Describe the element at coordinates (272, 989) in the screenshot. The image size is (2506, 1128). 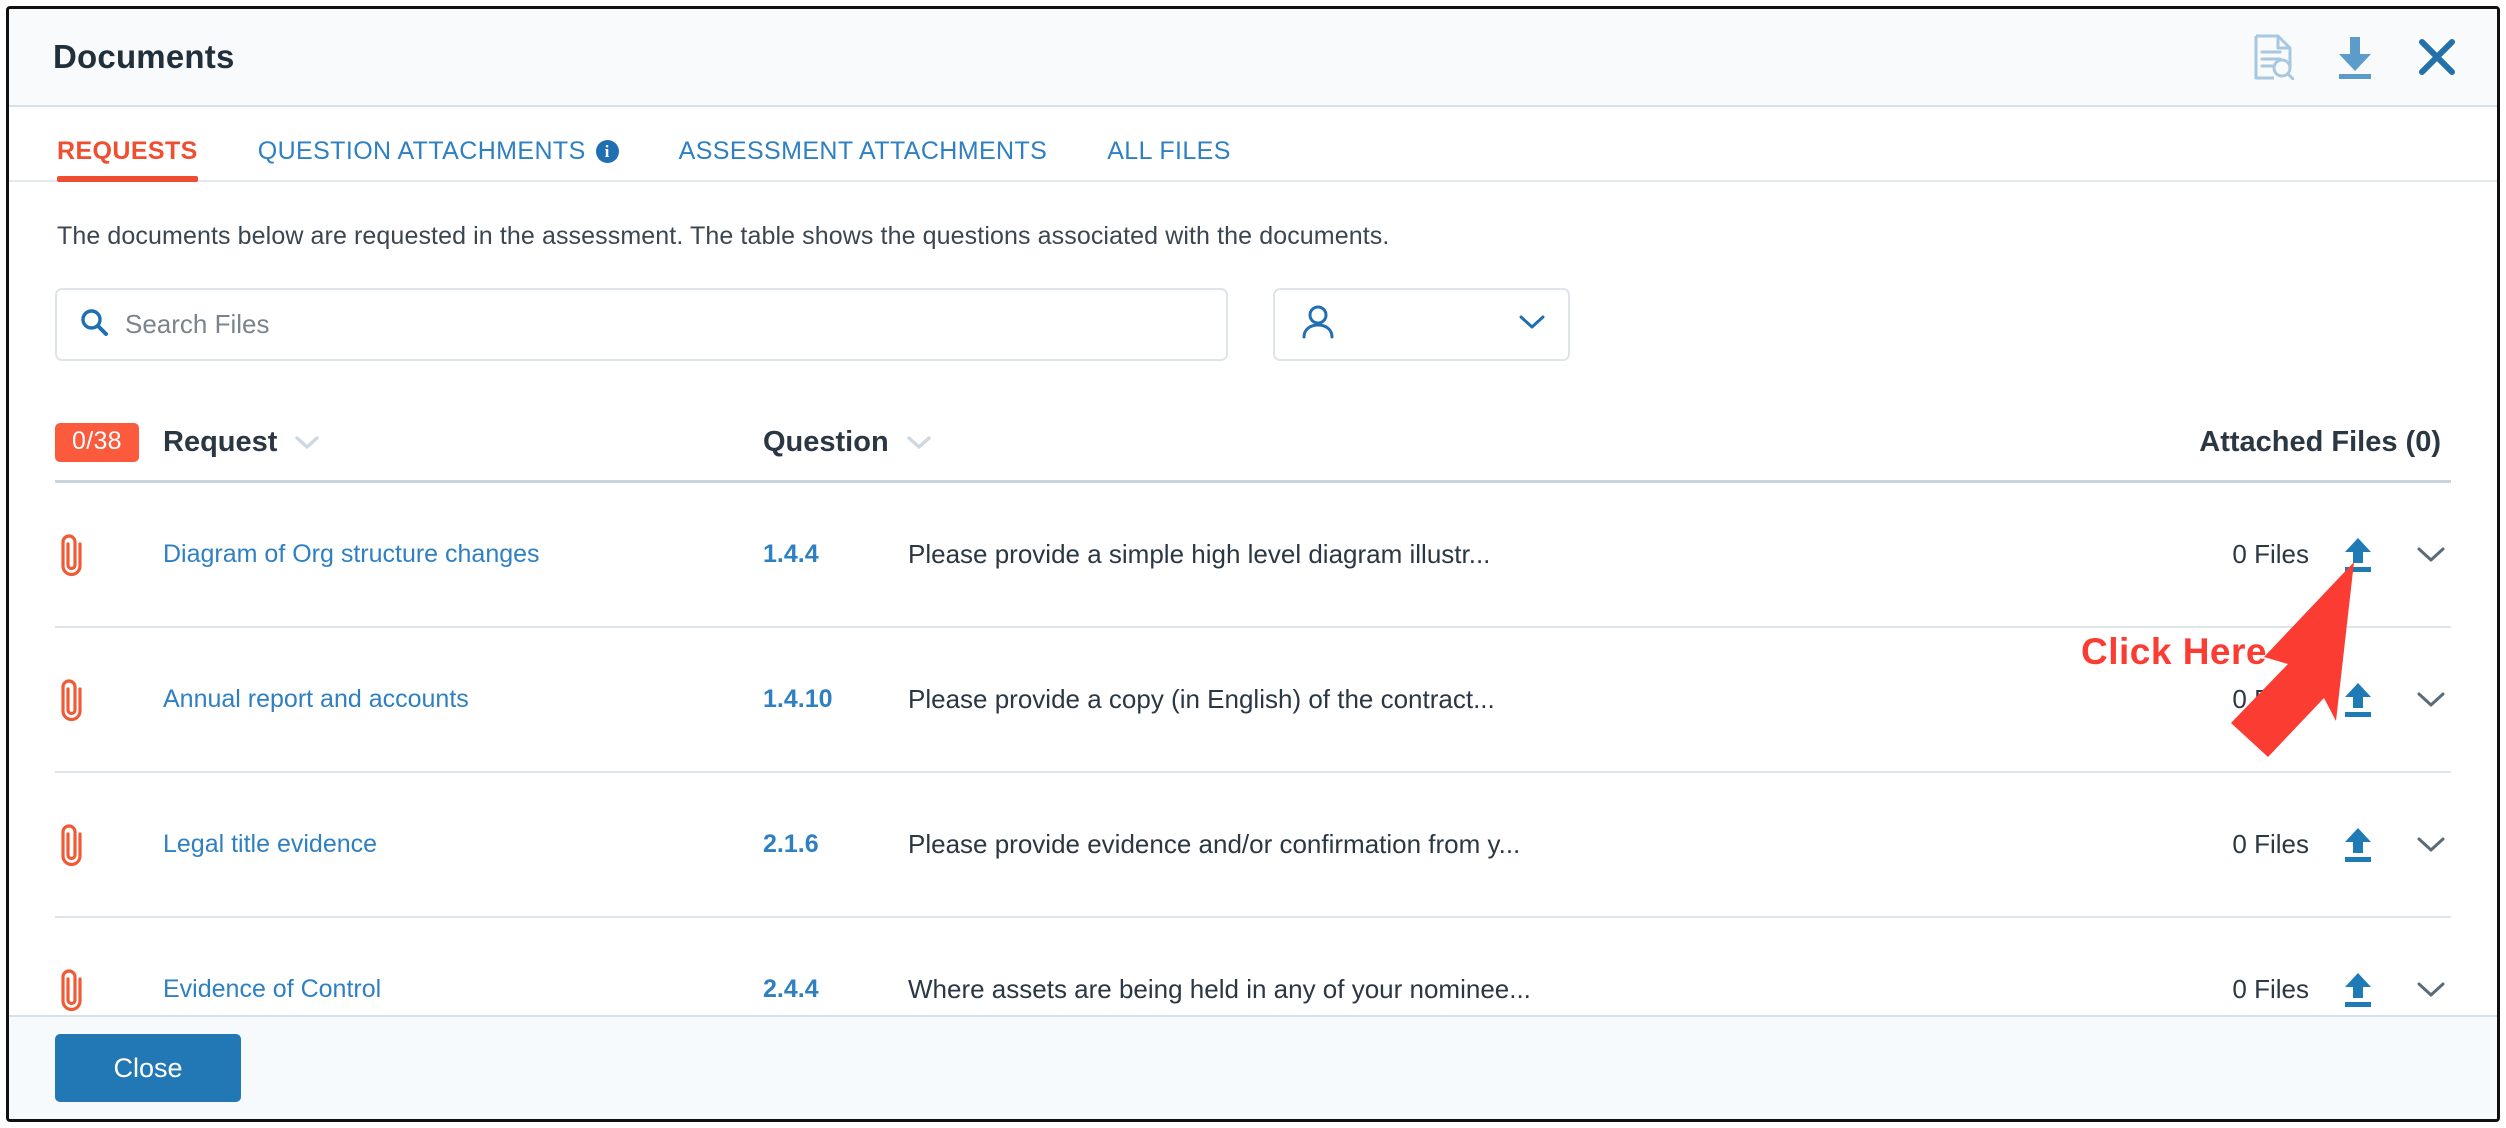
I see `request-link: Evidence of Control` at that location.